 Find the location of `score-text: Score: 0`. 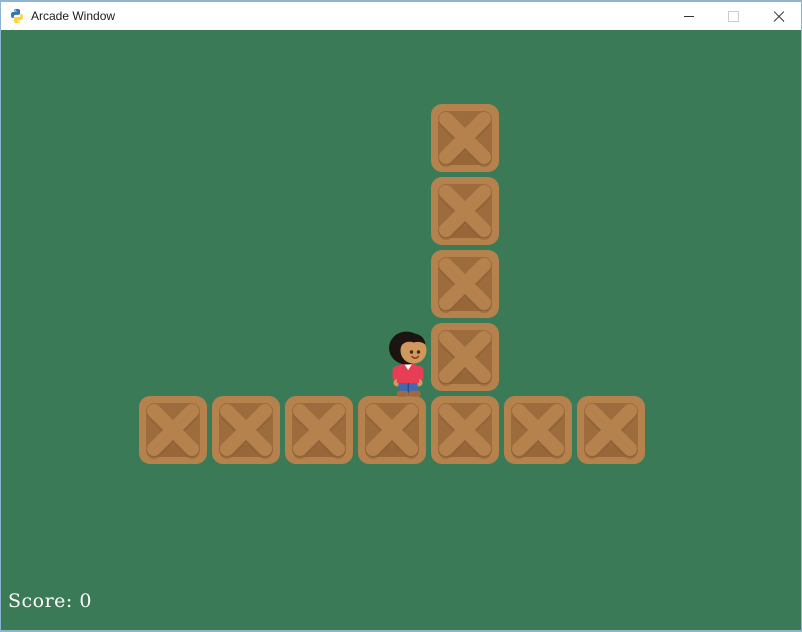

score-text: Score: 0 is located at coordinates (50, 601).